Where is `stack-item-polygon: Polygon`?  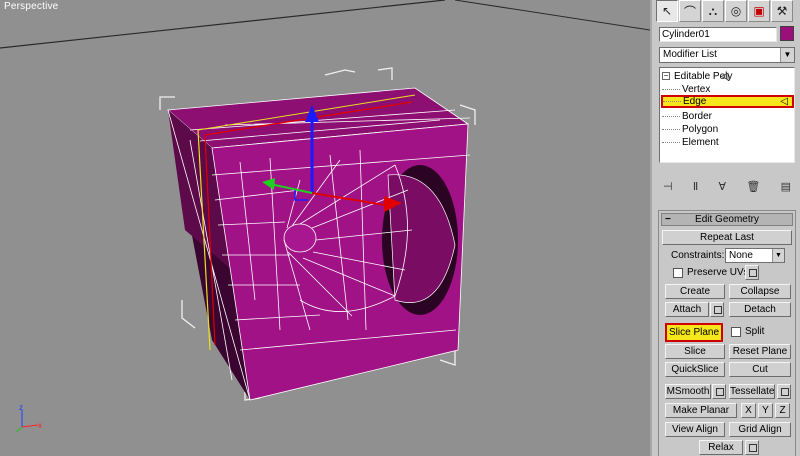
stack-item-polygon: Polygon is located at coordinates (690, 129).